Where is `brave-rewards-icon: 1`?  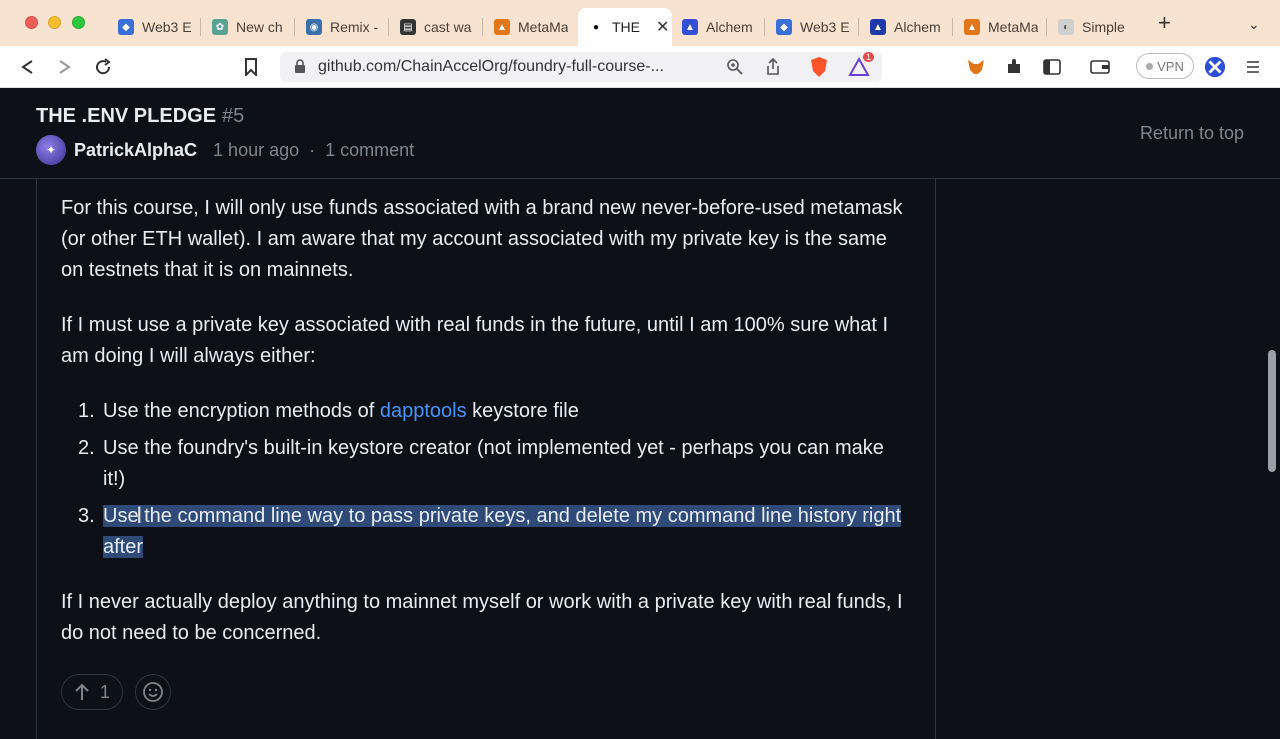
brave-rewards-icon: 1 is located at coordinates (861, 65).